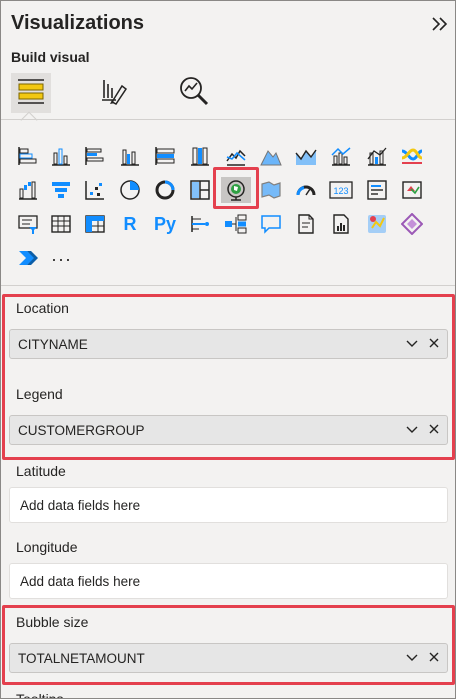 Image resolution: width=456 pixels, height=699 pixels. What do you see at coordinates (41, 471) in the screenshot?
I see `latitude-label: Latitude` at bounding box center [41, 471].